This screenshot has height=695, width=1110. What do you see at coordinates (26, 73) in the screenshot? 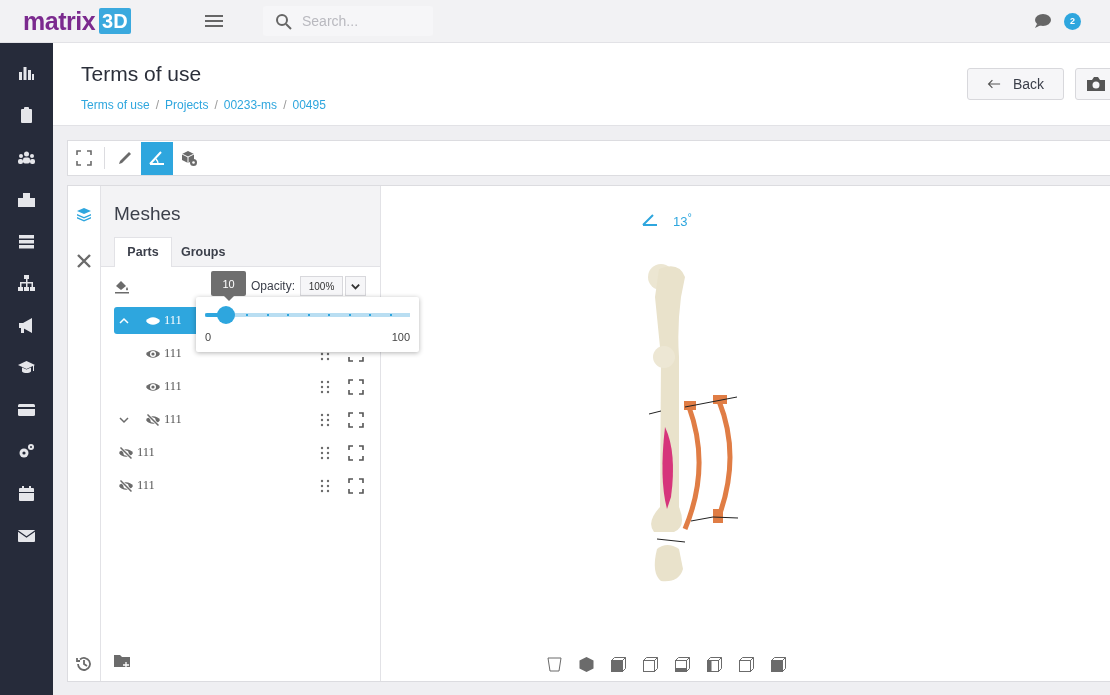
I see `bar-chart-icon` at bounding box center [26, 73].